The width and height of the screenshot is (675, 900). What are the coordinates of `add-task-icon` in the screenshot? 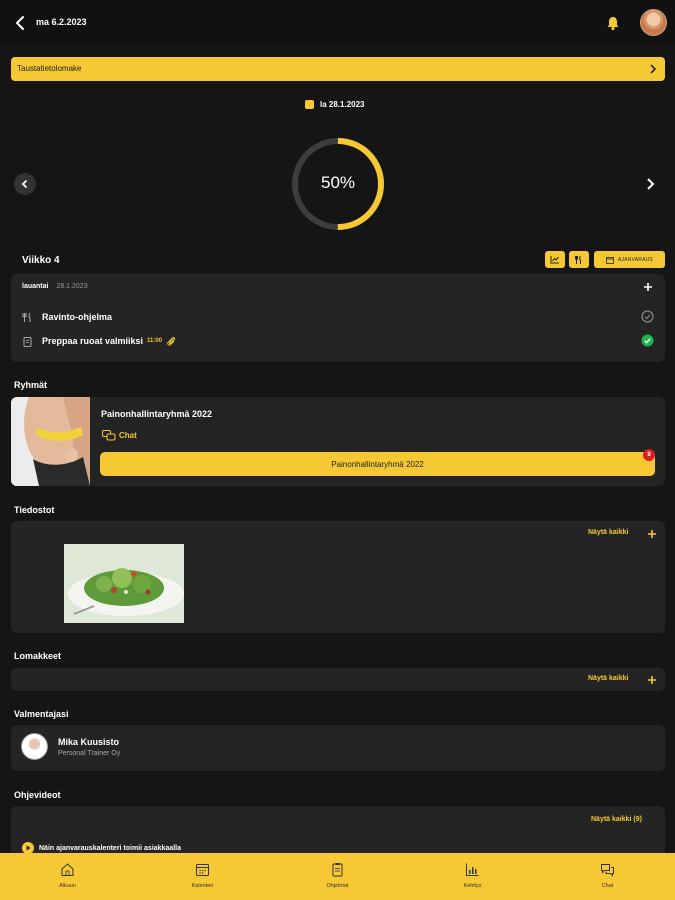 It's located at (648, 287).